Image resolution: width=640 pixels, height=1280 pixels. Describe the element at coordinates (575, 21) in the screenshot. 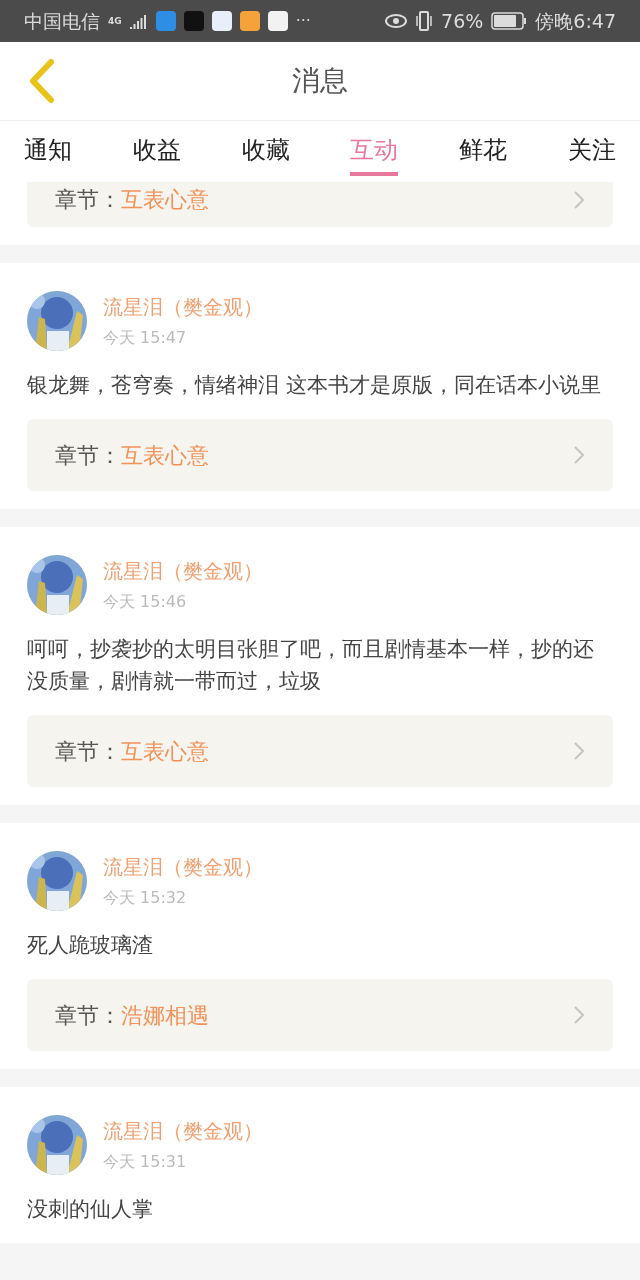

I see `clock: 傍晚6:47` at that location.